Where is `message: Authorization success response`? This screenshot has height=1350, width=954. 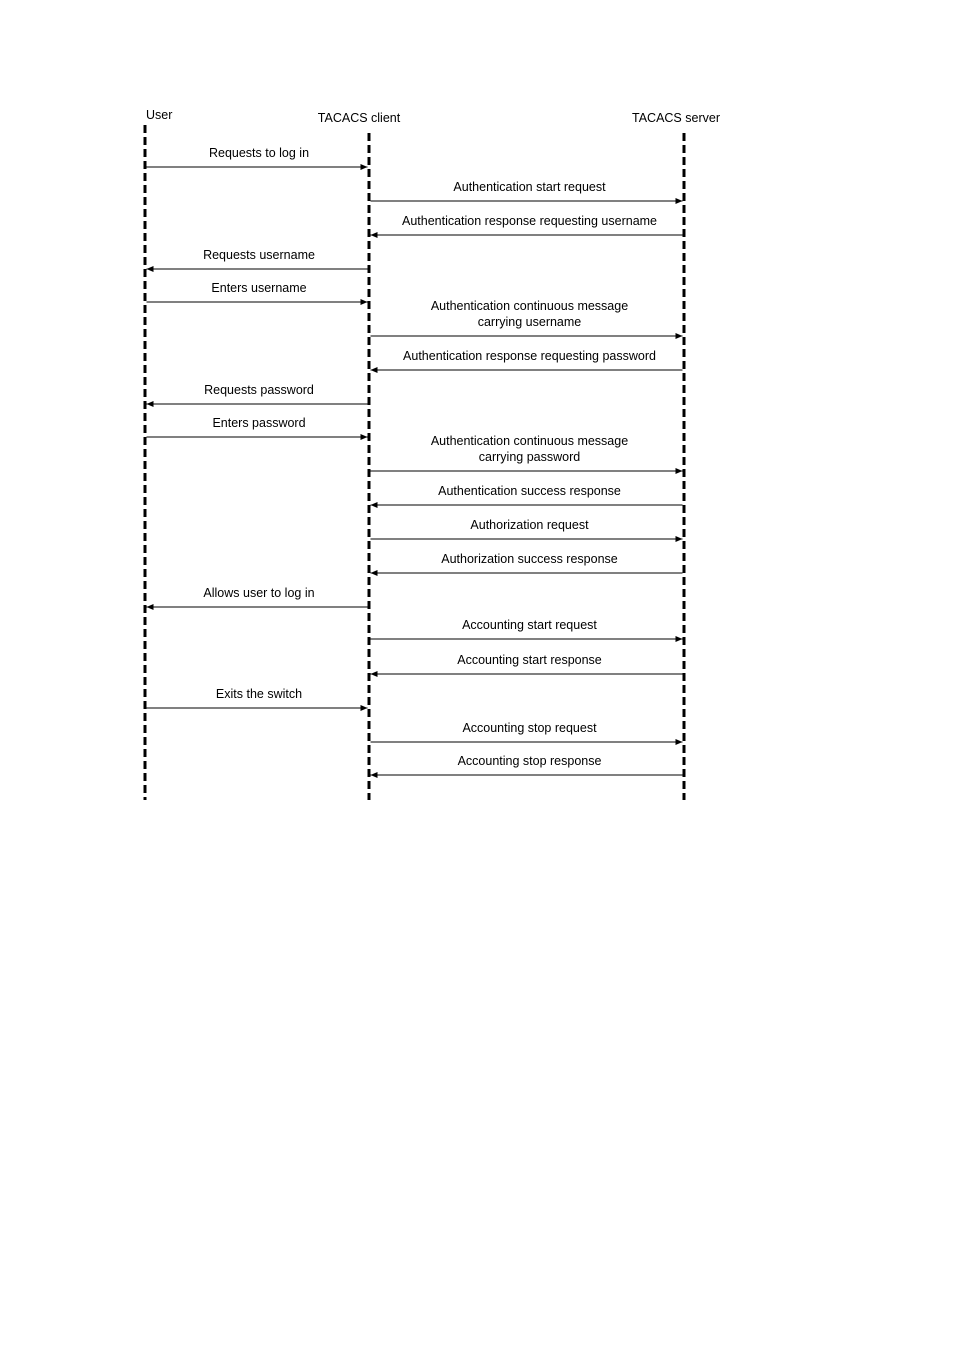
message: Authorization success response is located at coordinates (526, 564).